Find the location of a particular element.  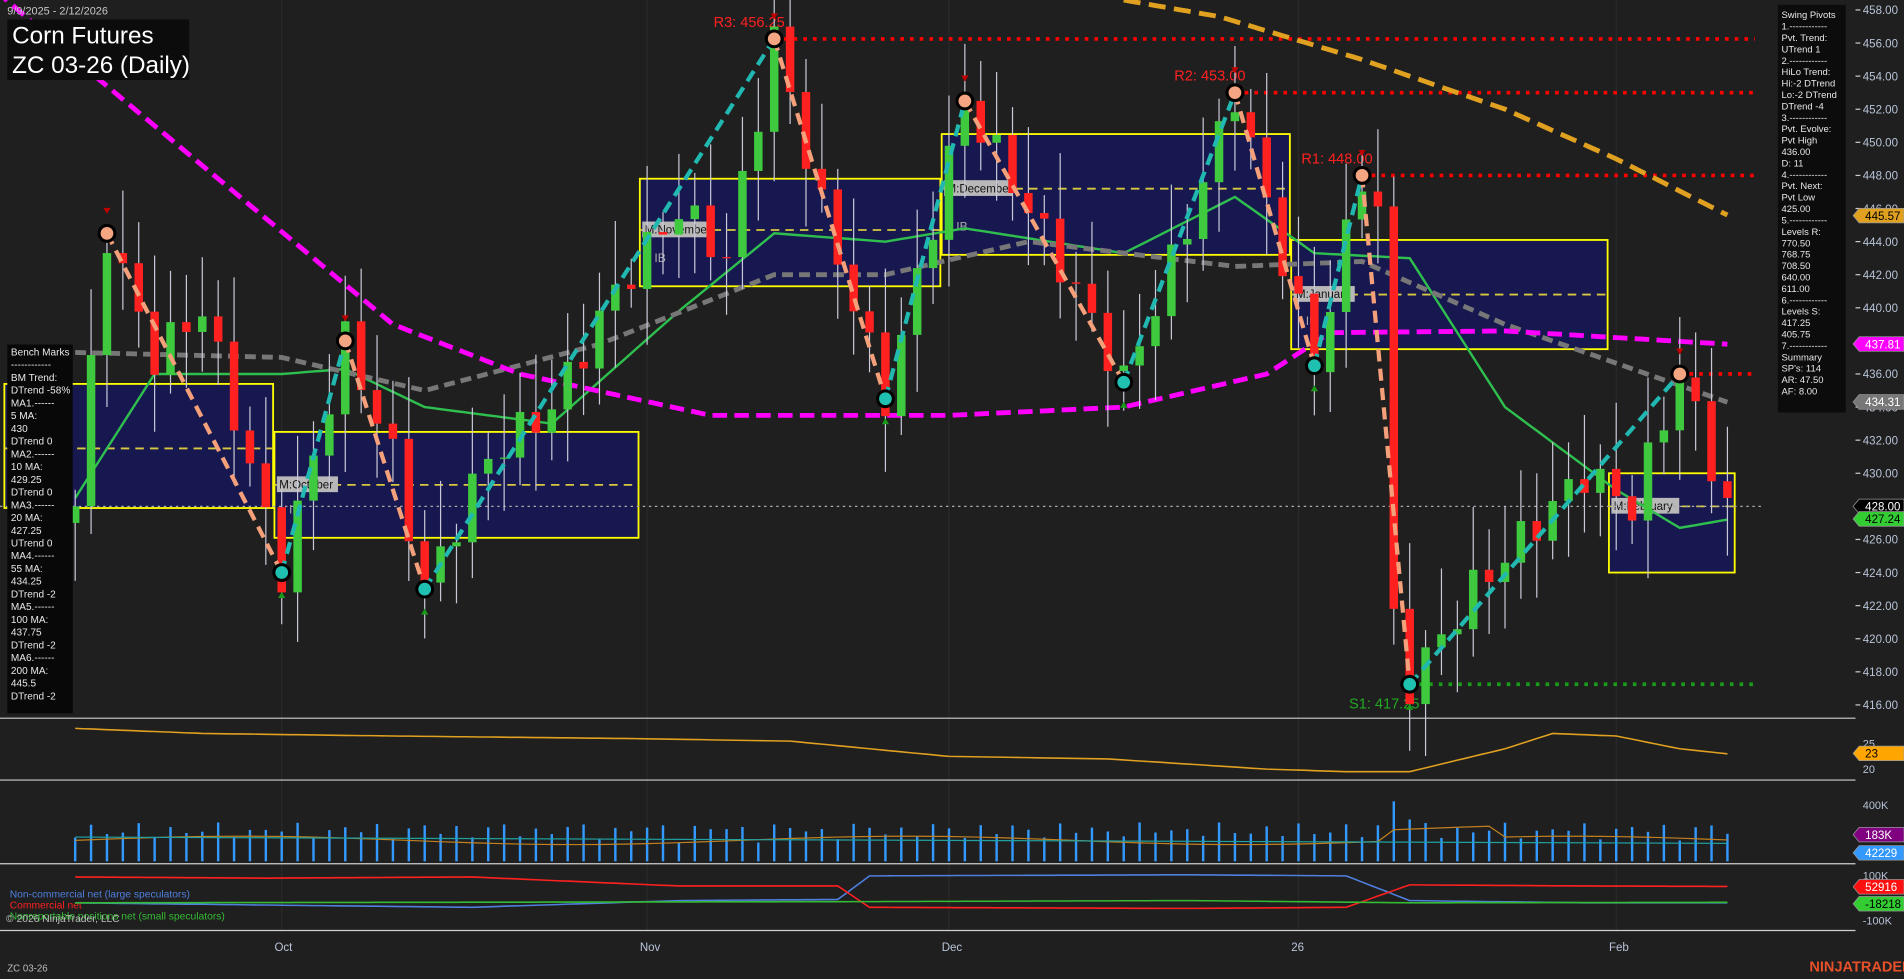

swing-pivots-line: 708.50 is located at coordinates (1796, 266).